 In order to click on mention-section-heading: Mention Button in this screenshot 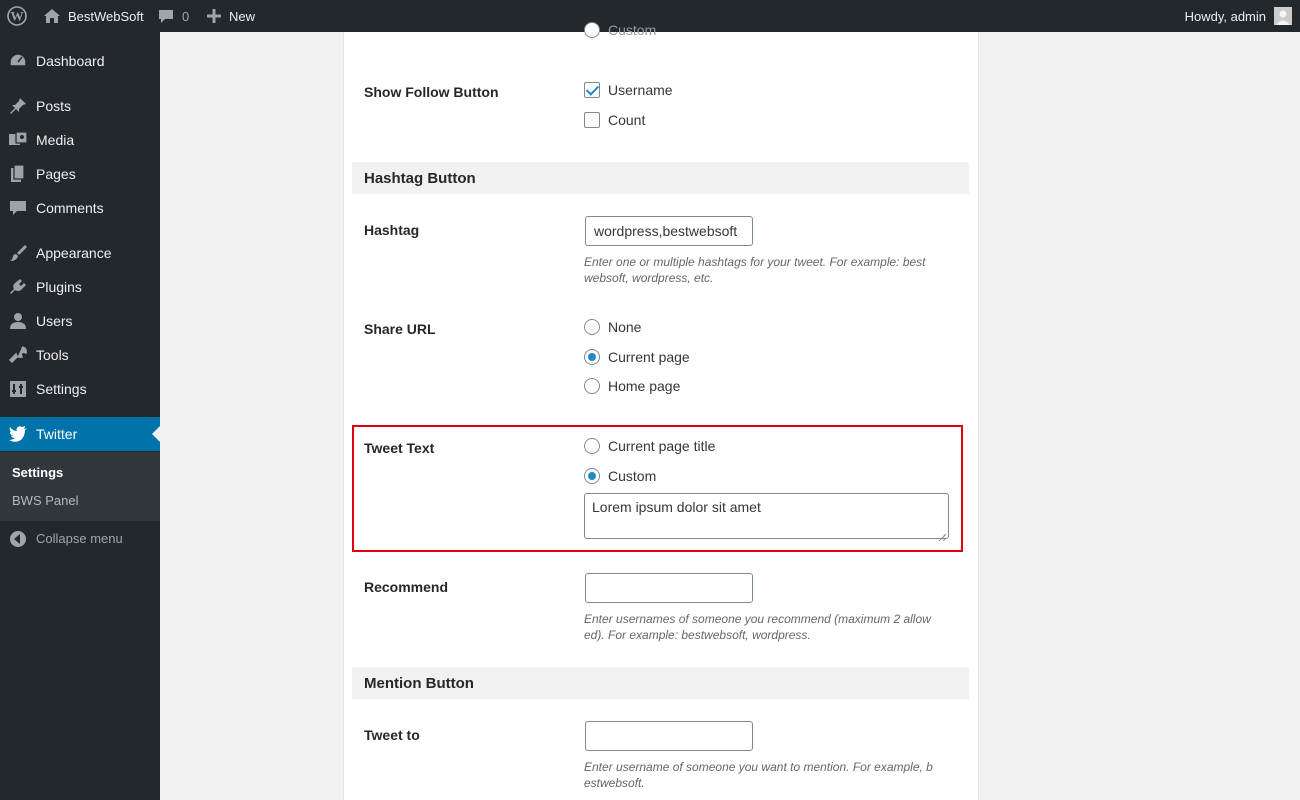, I will do `click(660, 683)`.